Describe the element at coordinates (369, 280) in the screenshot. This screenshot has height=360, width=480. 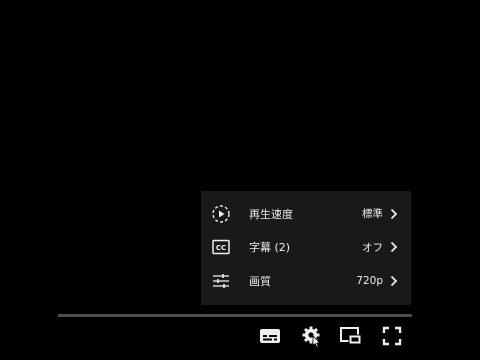
I see `menu-item-value: 720p` at that location.